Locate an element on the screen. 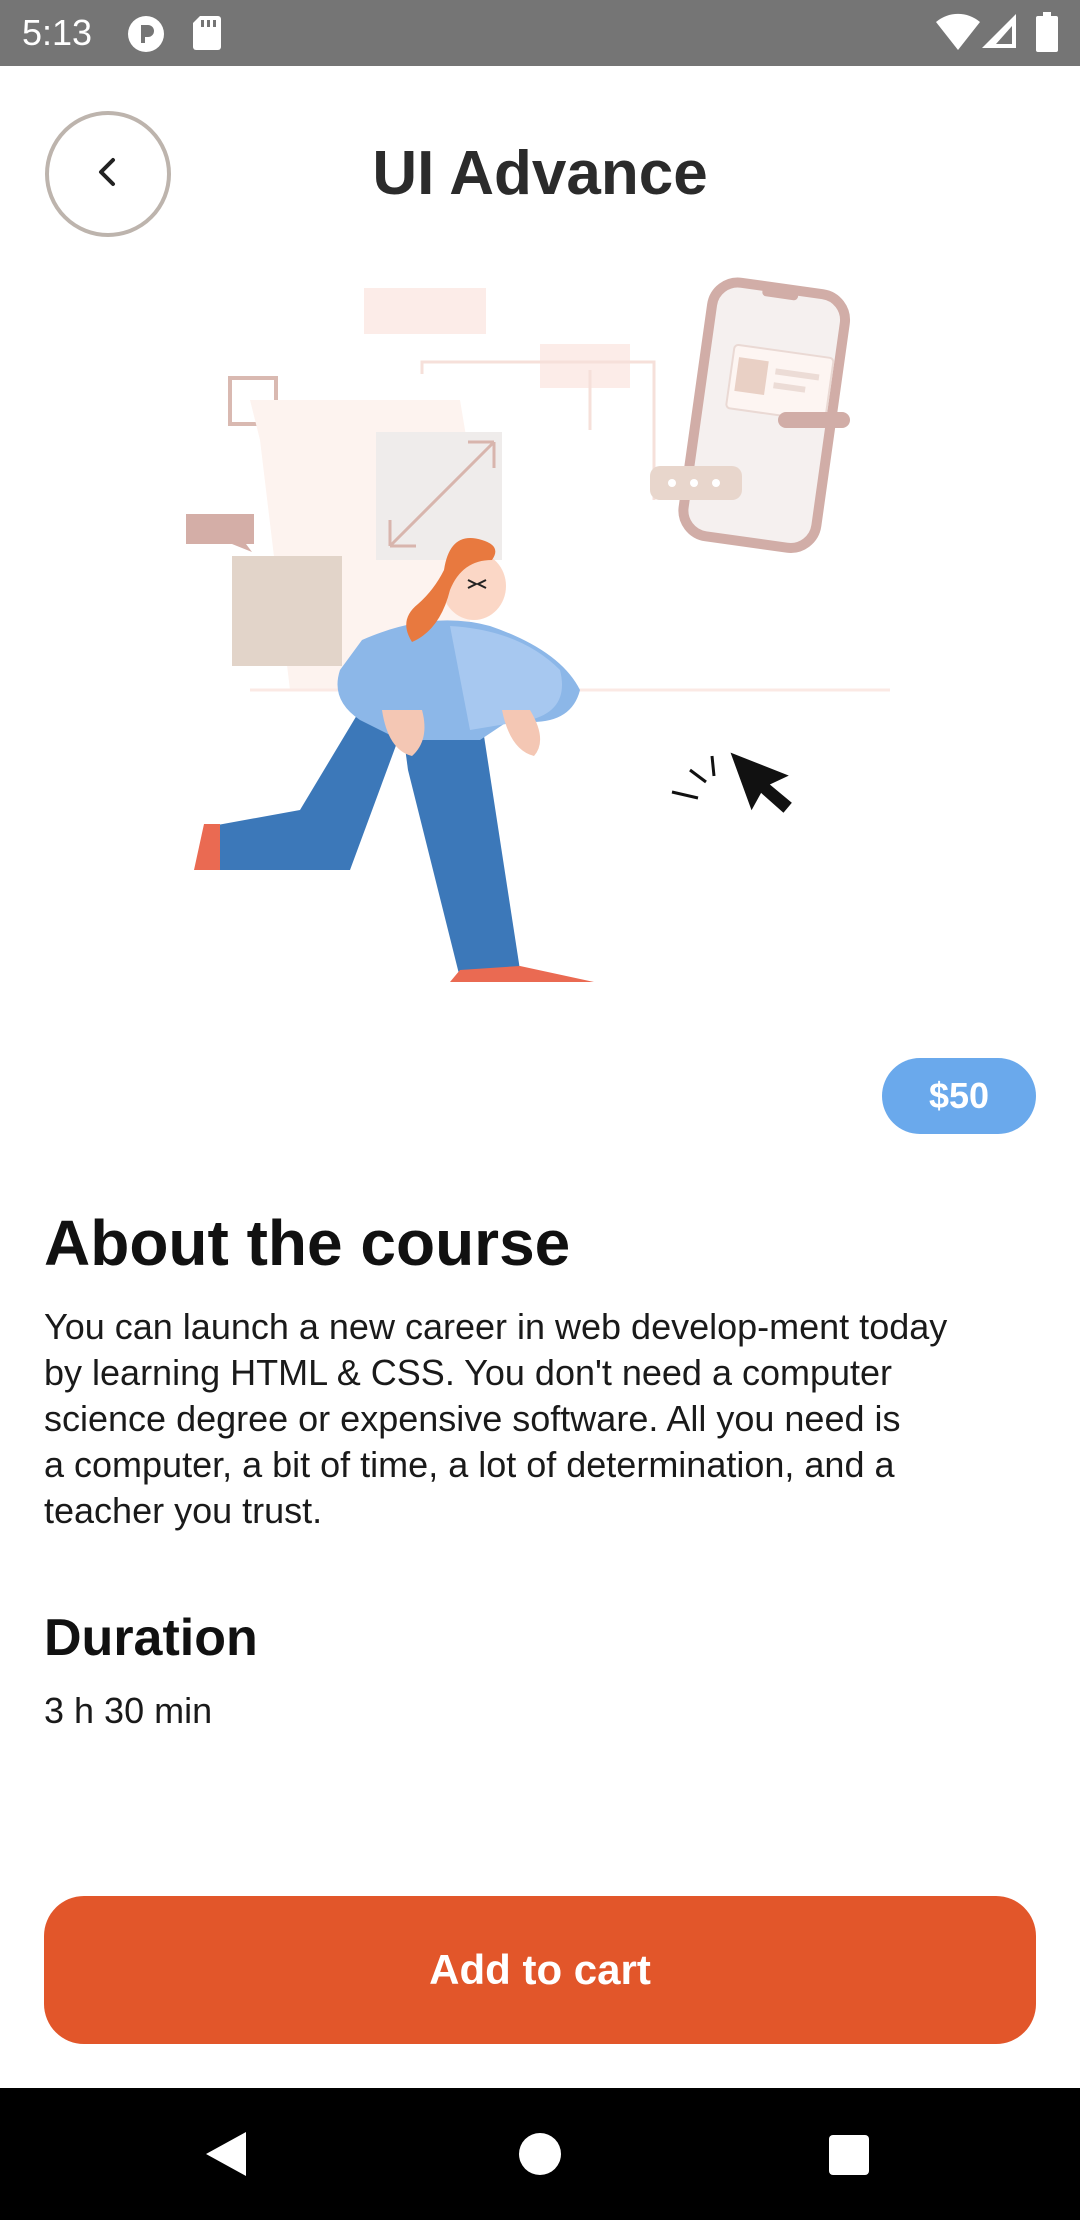  system-nav-bar is located at coordinates (540, 2154).